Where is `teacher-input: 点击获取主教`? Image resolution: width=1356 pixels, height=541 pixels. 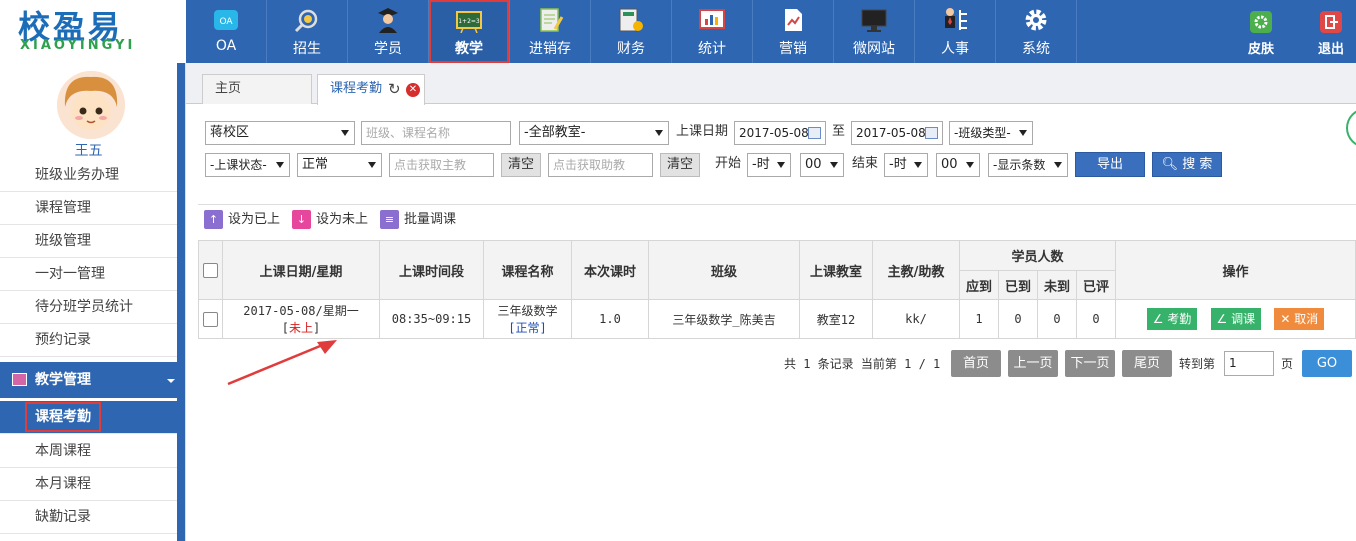
teacher-input: 点击获取主教 is located at coordinates (441, 165).